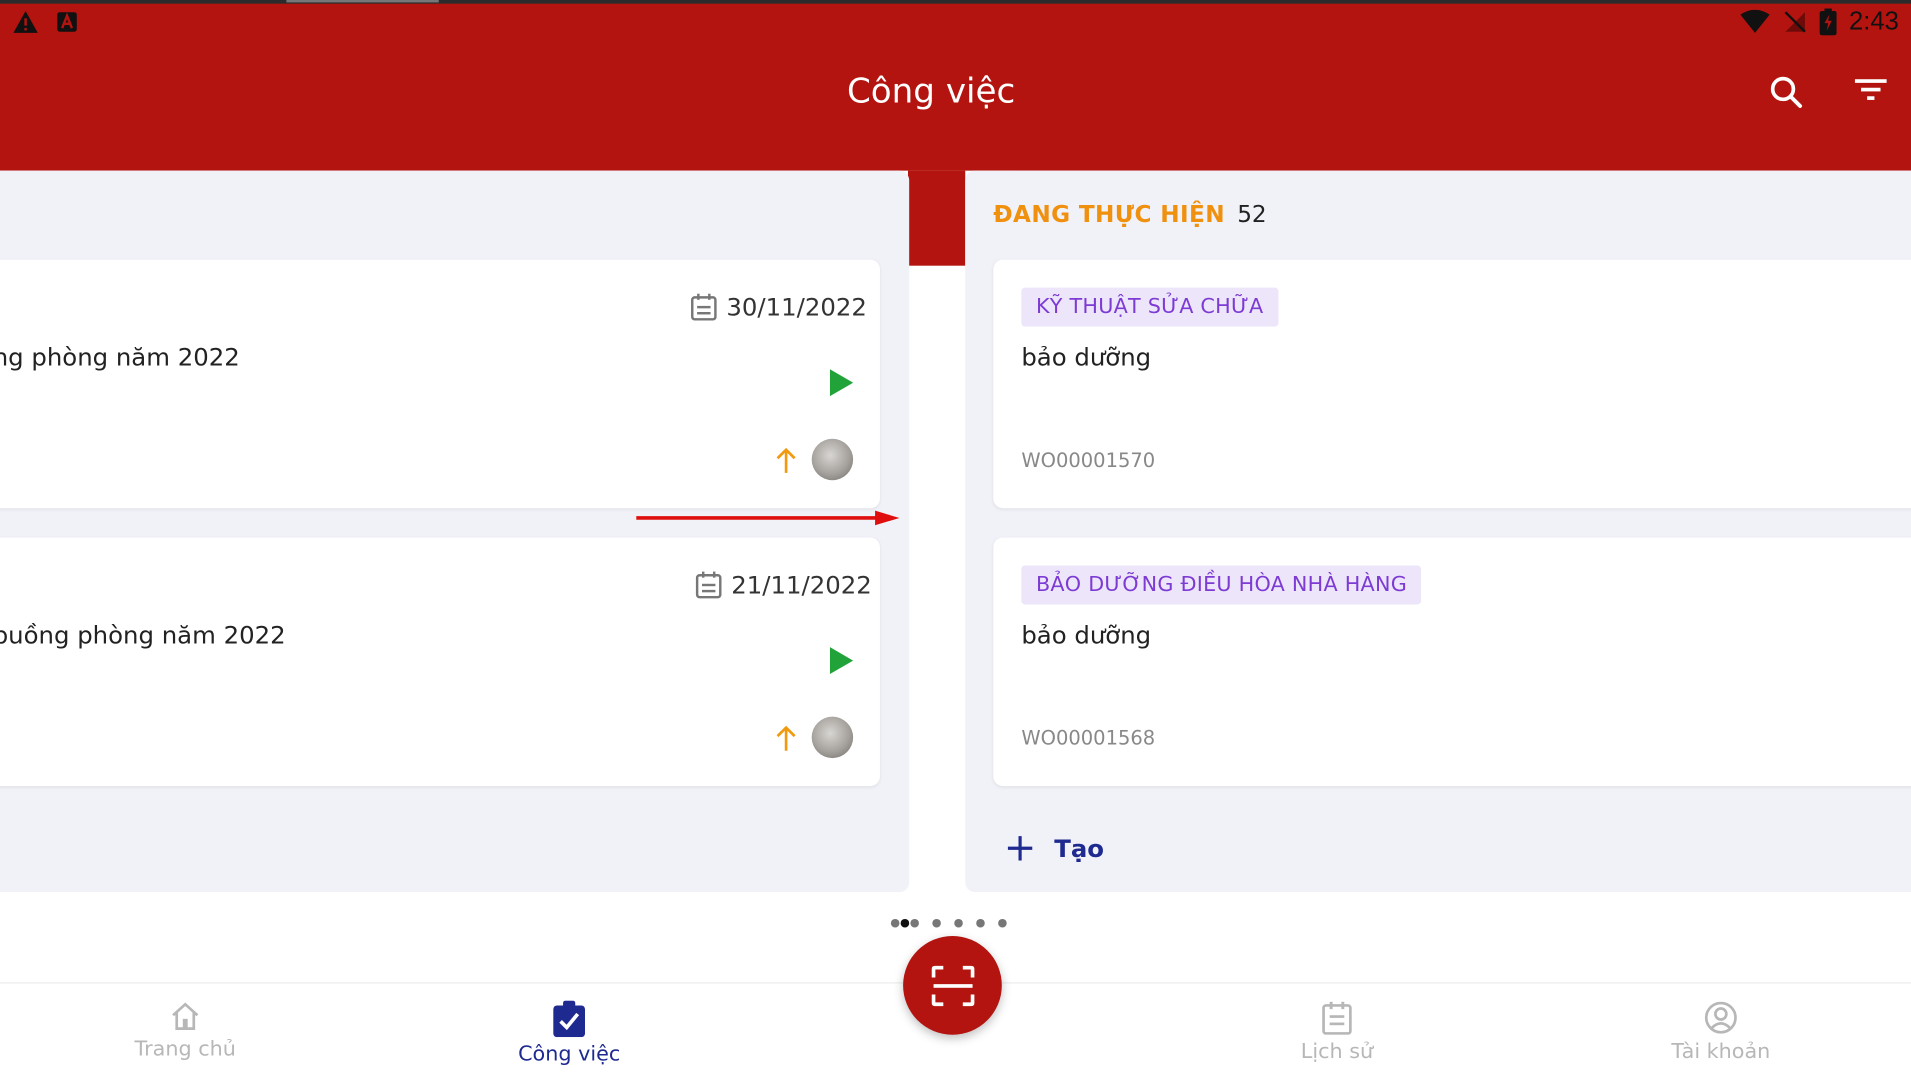  Describe the element at coordinates (1088, 460) in the screenshot. I see `work-order-code: WO00001570` at that location.